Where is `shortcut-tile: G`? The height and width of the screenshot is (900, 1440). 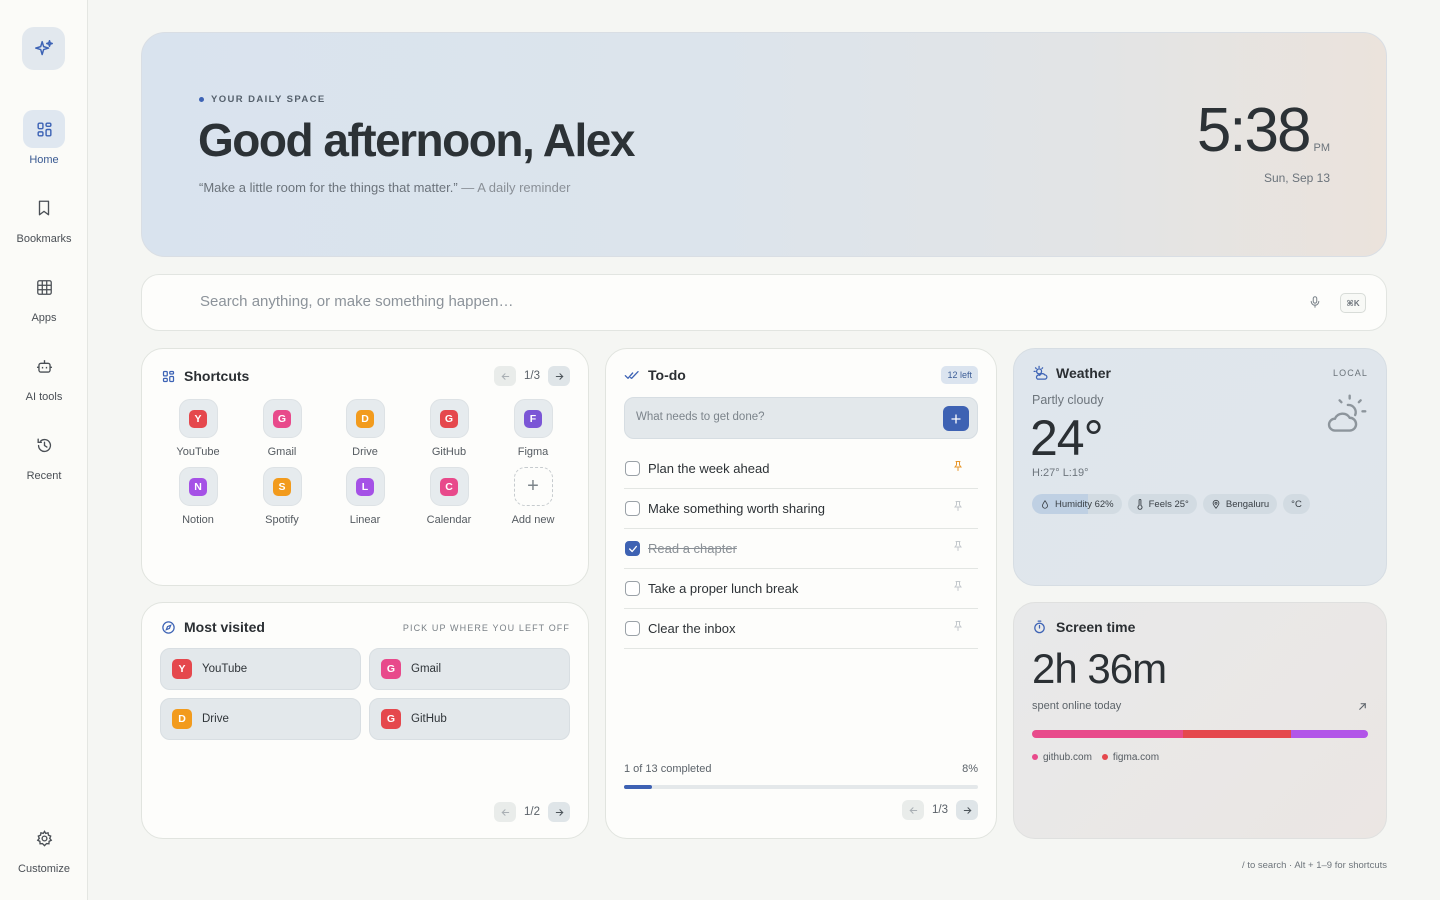
shortcut-tile: G is located at coordinates (449, 418).